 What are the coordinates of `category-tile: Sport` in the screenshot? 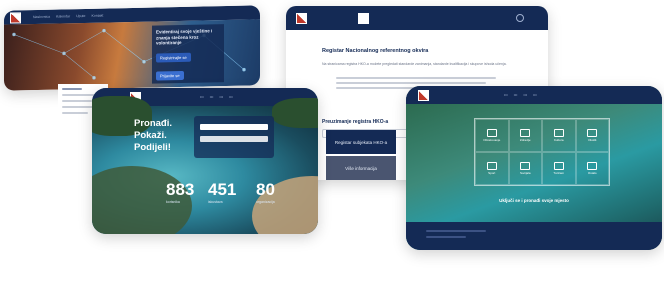 It's located at (492, 168).